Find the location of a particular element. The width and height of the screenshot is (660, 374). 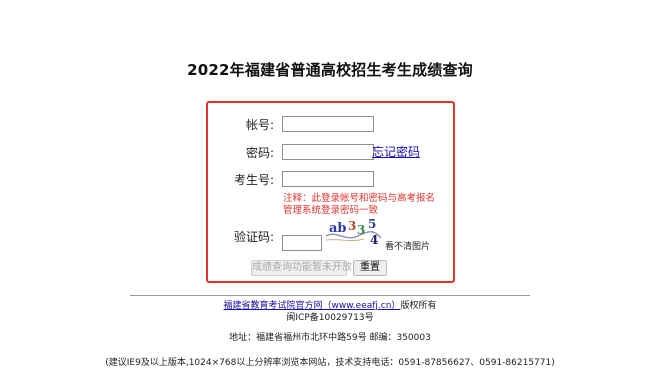

captcha-char-4: 5 is located at coordinates (372, 224).